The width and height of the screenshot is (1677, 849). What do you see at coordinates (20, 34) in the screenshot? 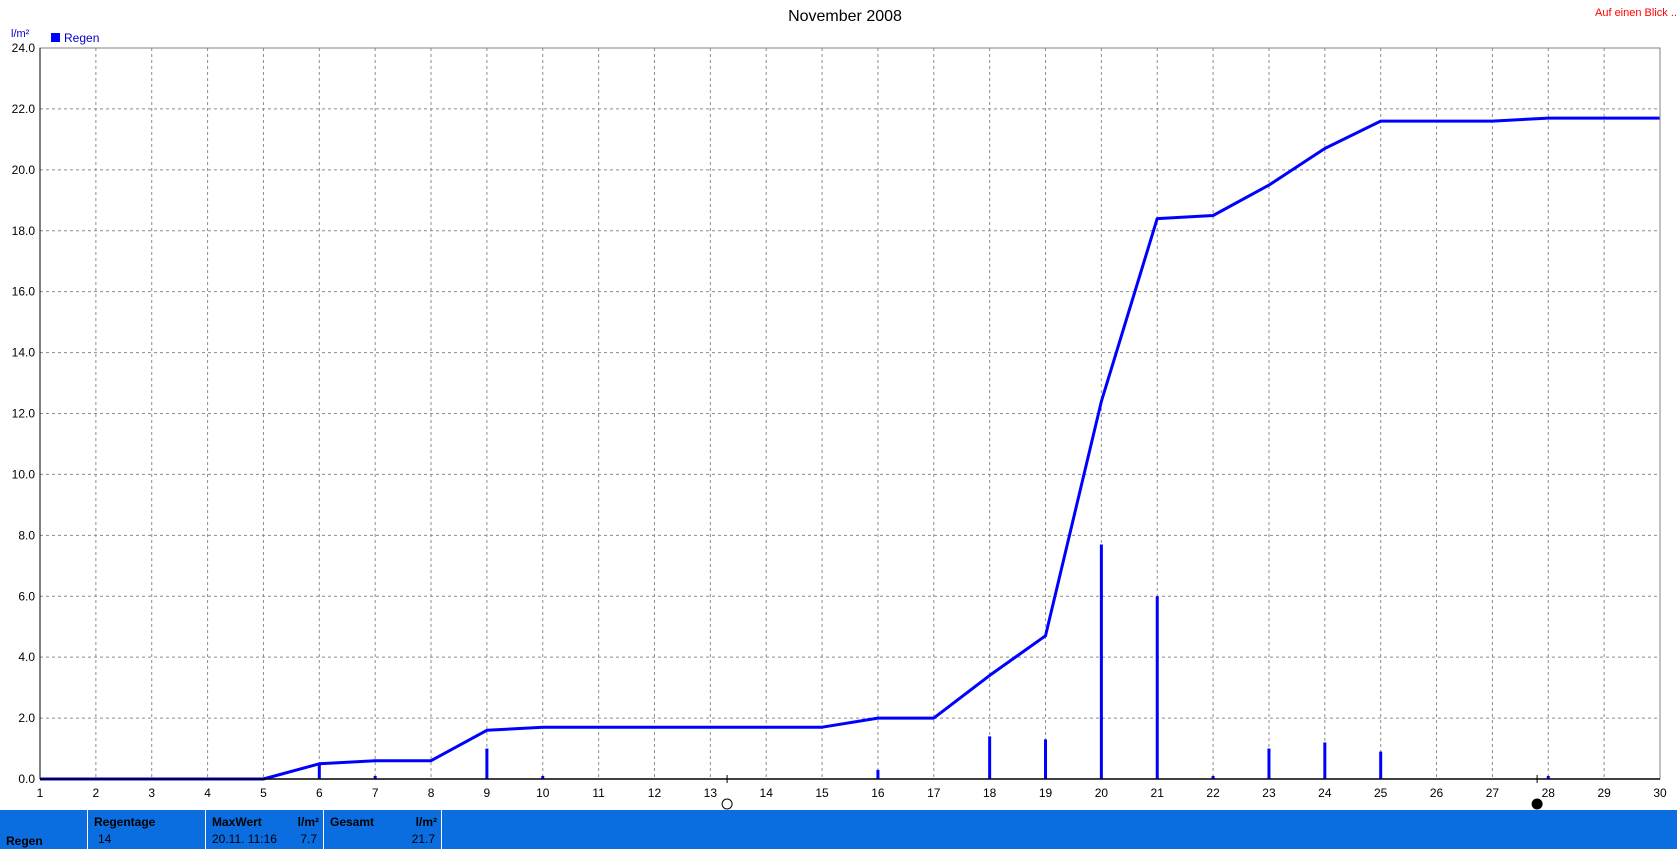
I see `y-axis-unit: l/m²` at bounding box center [20, 34].